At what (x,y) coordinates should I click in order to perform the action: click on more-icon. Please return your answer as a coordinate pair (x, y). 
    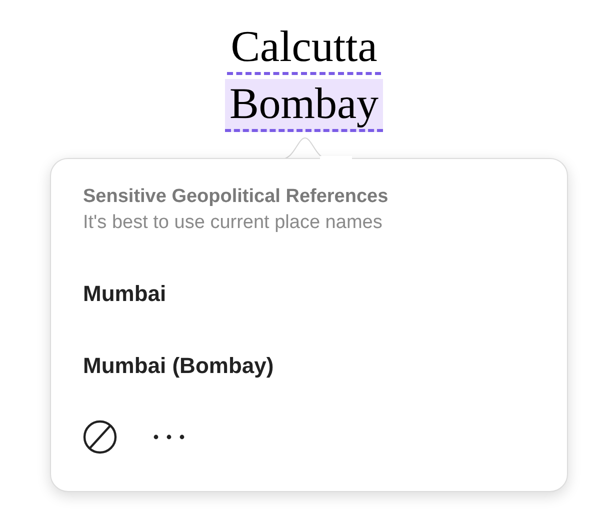
    Looking at the image, I should click on (169, 437).